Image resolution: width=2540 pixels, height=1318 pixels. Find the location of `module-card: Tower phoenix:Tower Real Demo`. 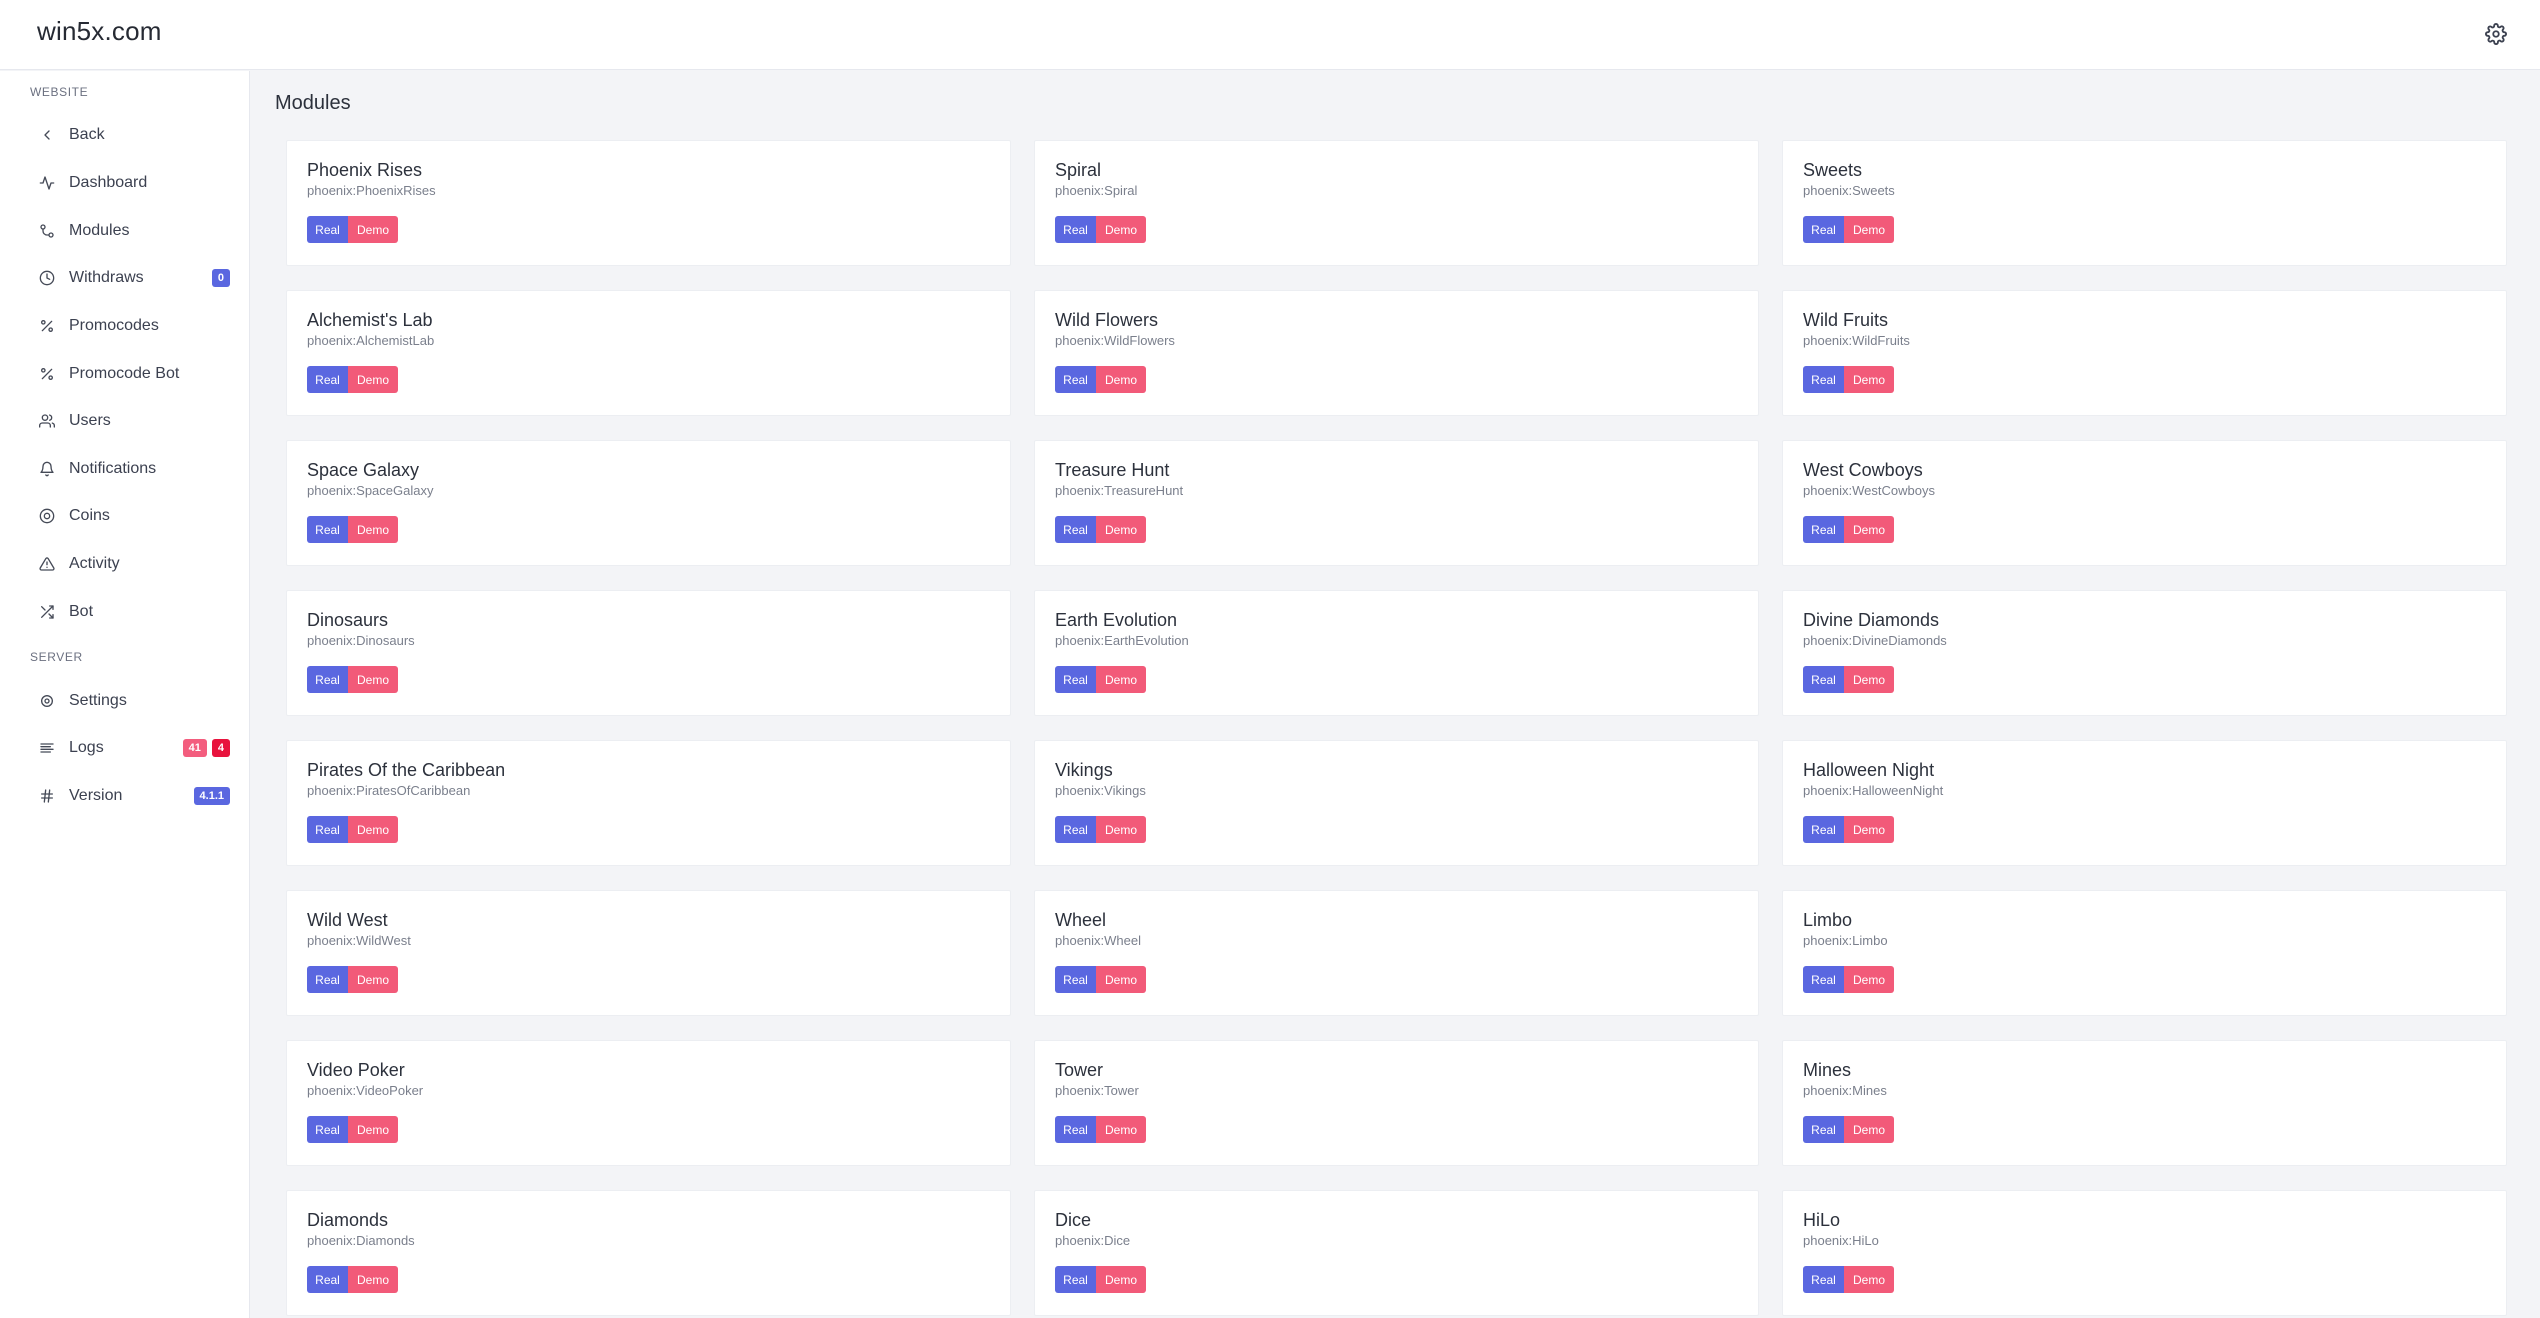

module-card: Tower phoenix:Tower Real Demo is located at coordinates (1396, 1103).